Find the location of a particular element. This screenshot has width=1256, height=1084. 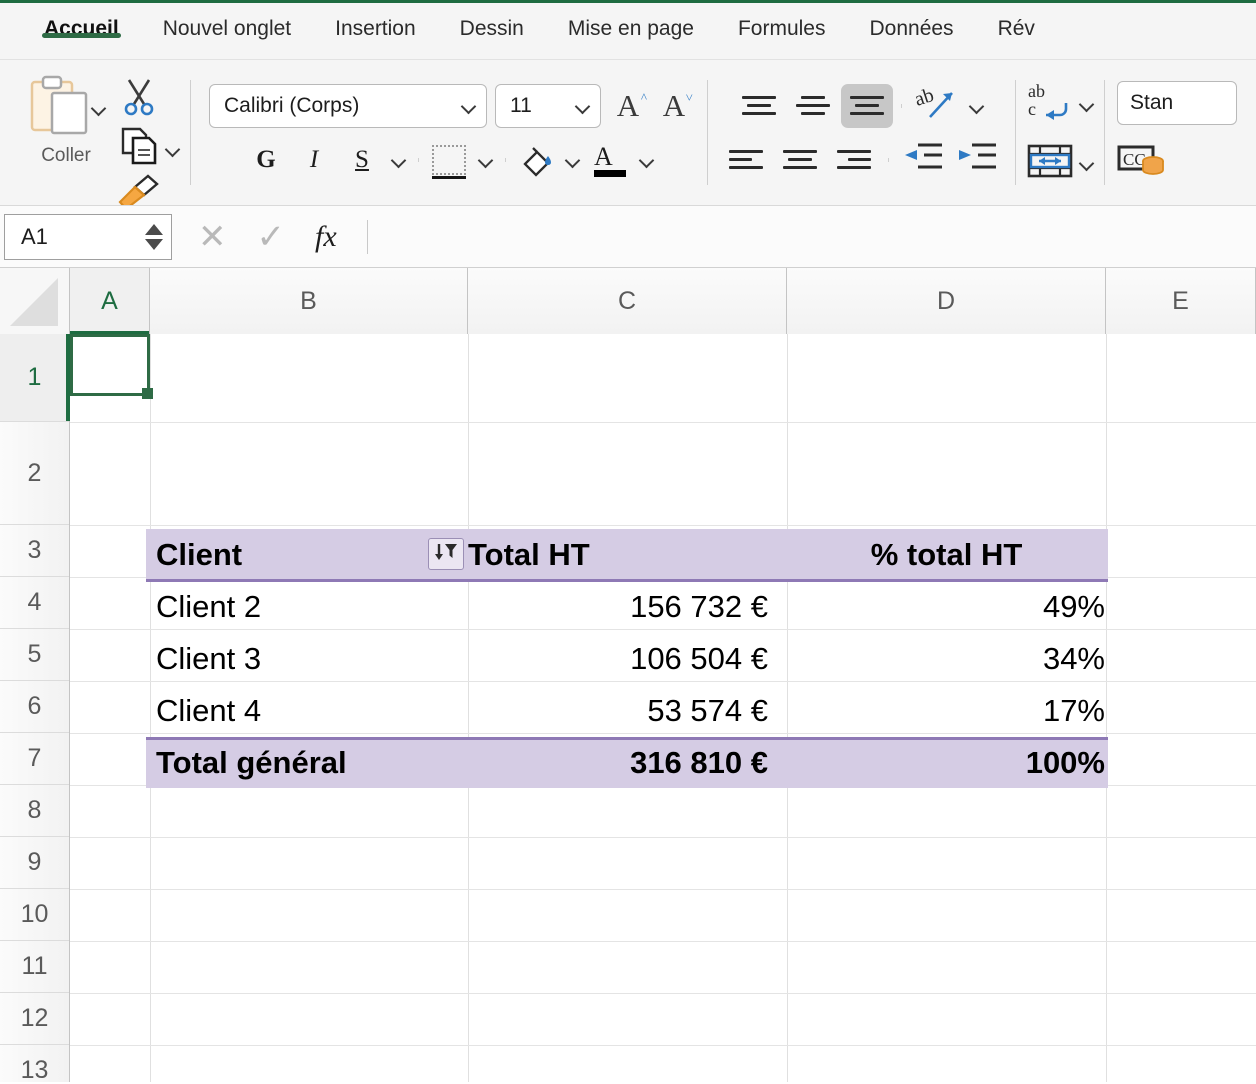

row-header-1: 1 is located at coordinates (35, 378).